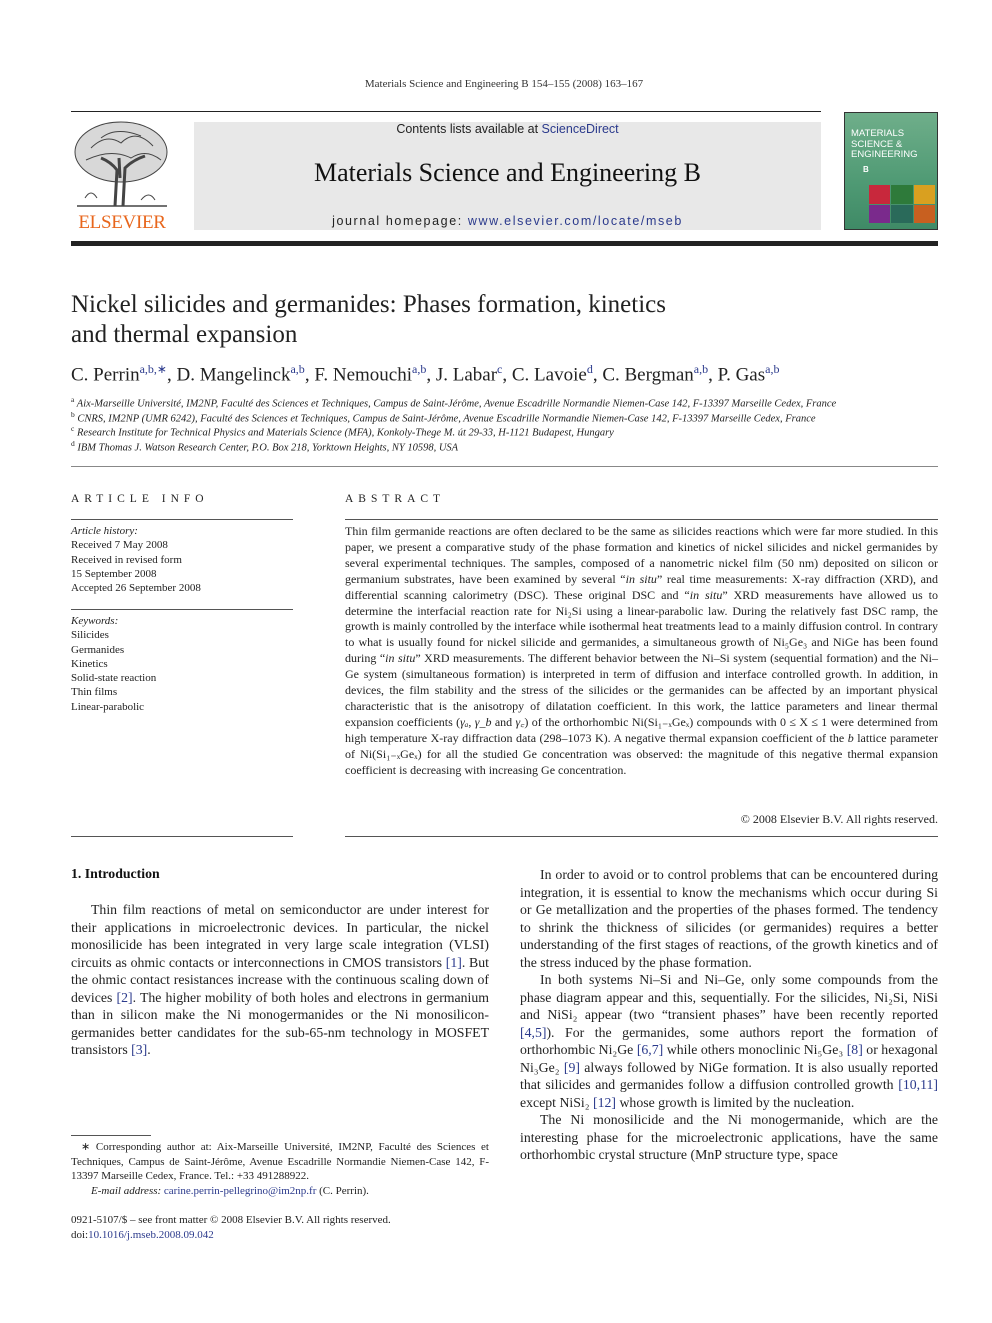  I want to click on citation-link: [2], so click(125, 997).